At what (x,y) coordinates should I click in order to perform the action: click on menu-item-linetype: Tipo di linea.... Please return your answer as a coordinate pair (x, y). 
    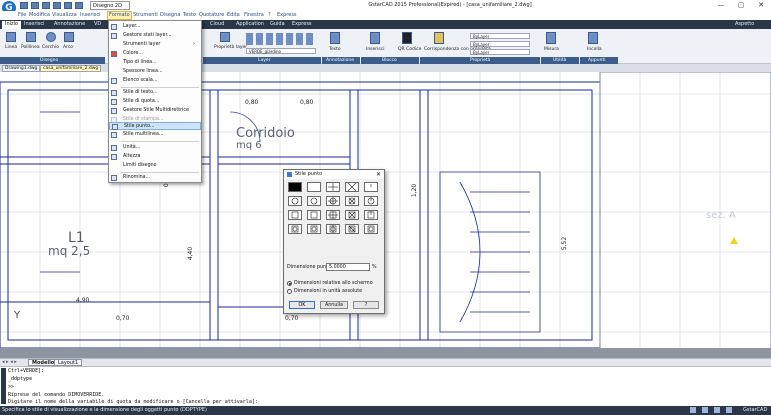
    Looking at the image, I should click on (155, 63).